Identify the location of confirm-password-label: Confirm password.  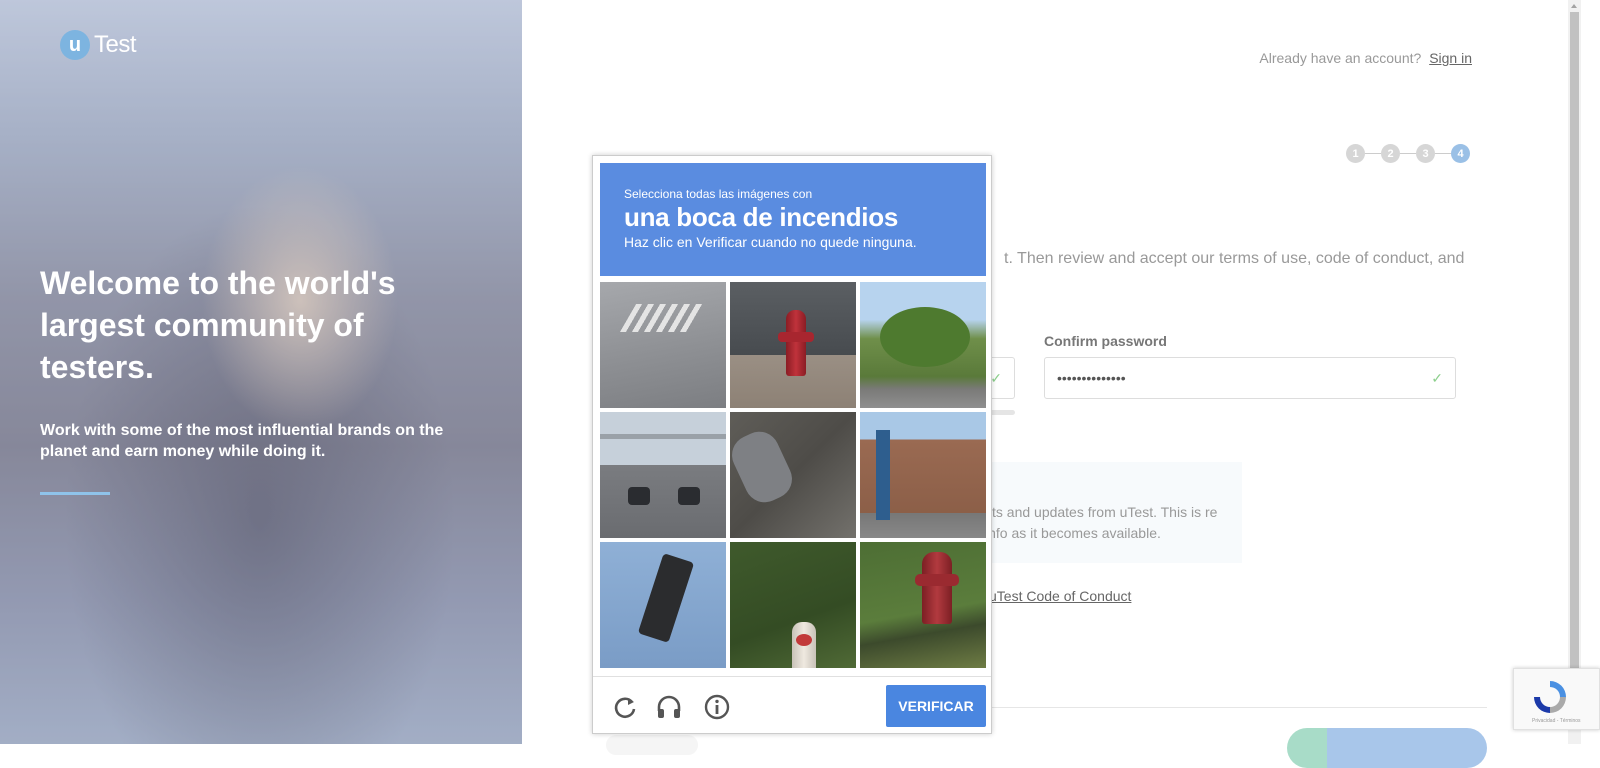
(1105, 341).